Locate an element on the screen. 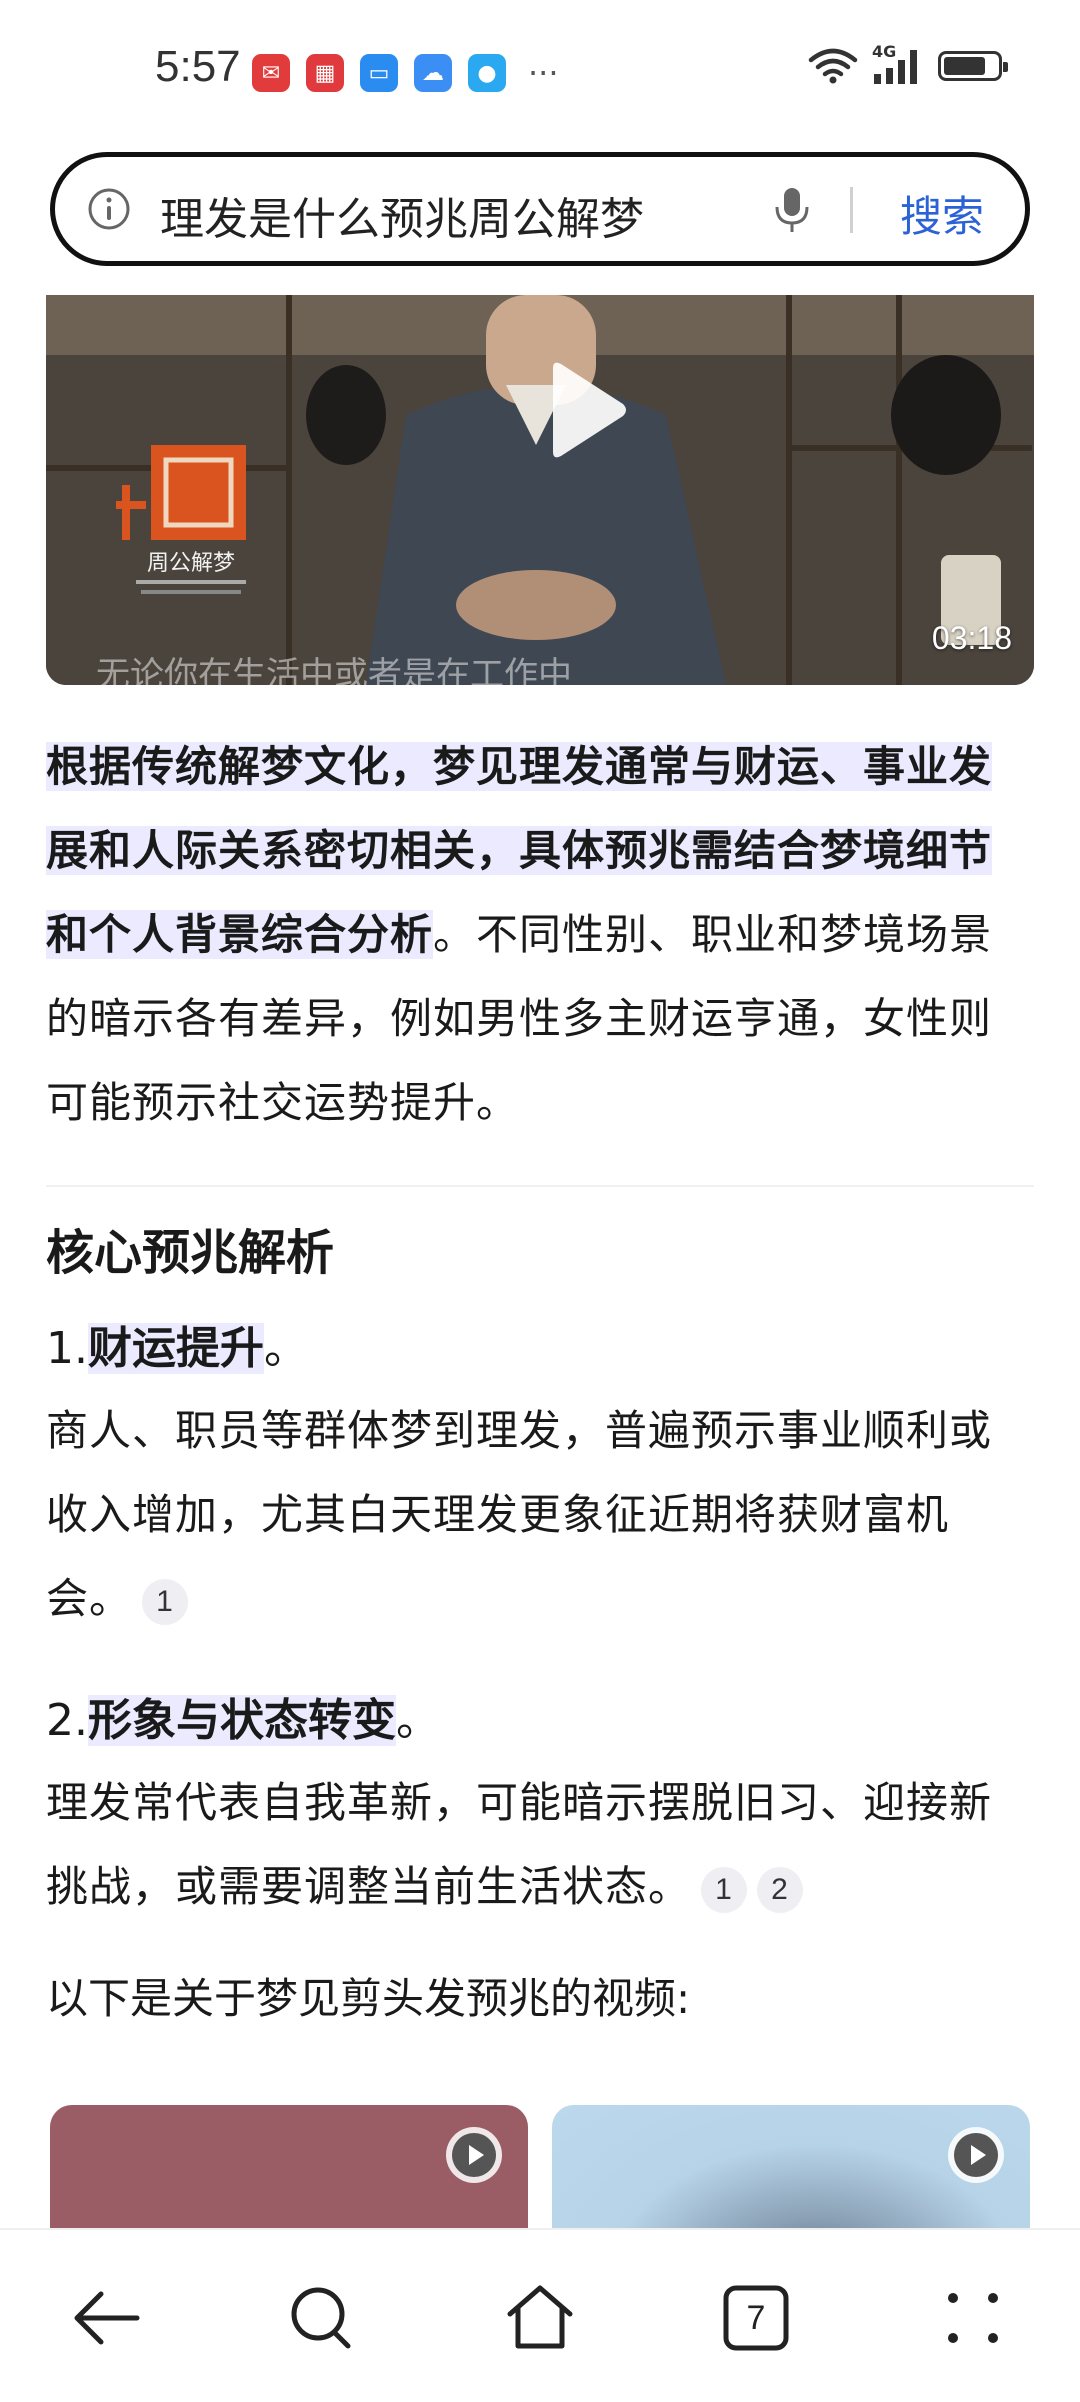 Image resolution: width=1080 pixels, height=2402 pixels. search-divider is located at coordinates (851, 210).